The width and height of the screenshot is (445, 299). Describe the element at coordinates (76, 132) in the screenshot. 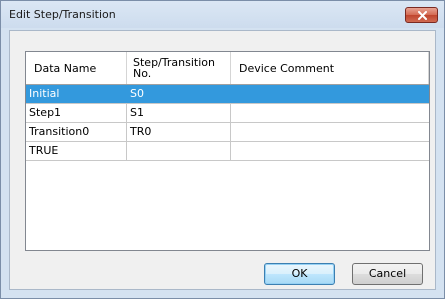

I see `data-name-cell: Transition0` at that location.